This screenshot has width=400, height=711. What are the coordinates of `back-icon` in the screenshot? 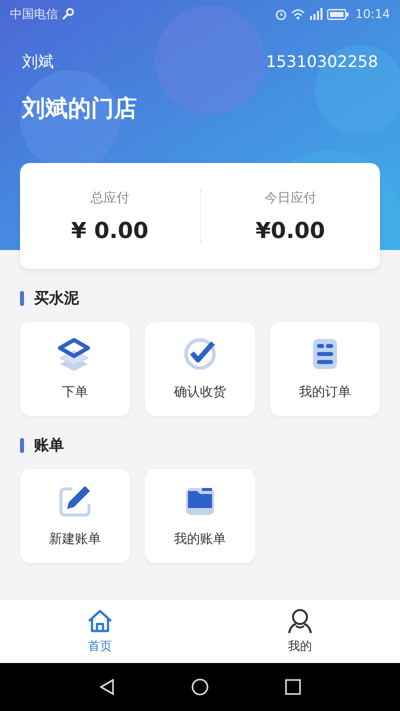 It's located at (107, 687).